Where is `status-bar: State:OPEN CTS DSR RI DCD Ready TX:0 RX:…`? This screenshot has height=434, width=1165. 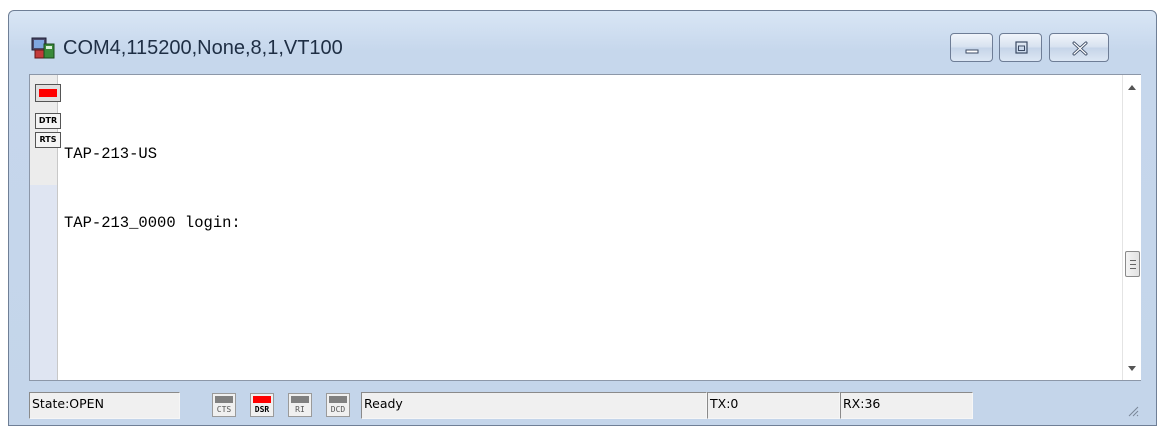 status-bar: State:OPEN CTS DSR RI DCD Ready TX:0 RX:… is located at coordinates (585, 405).